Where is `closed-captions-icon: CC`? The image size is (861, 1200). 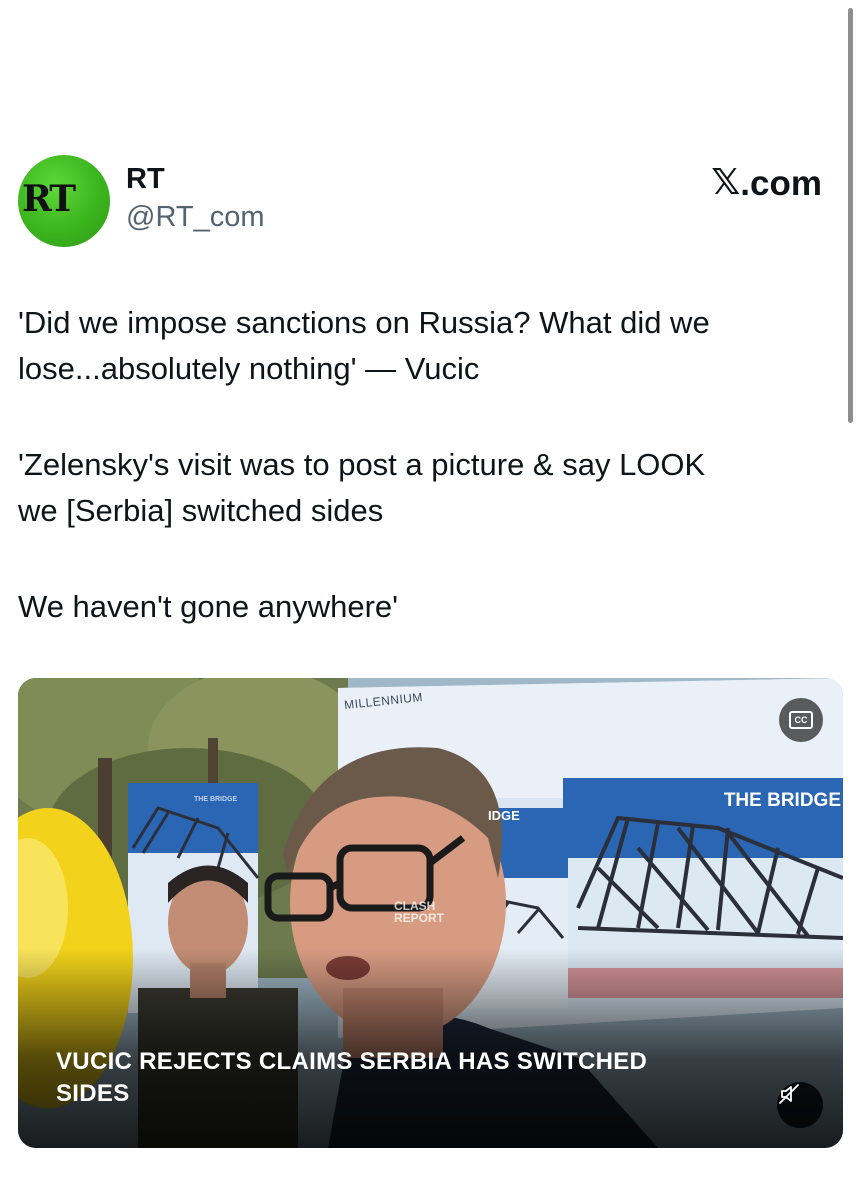
closed-captions-icon: CC is located at coordinates (801, 720).